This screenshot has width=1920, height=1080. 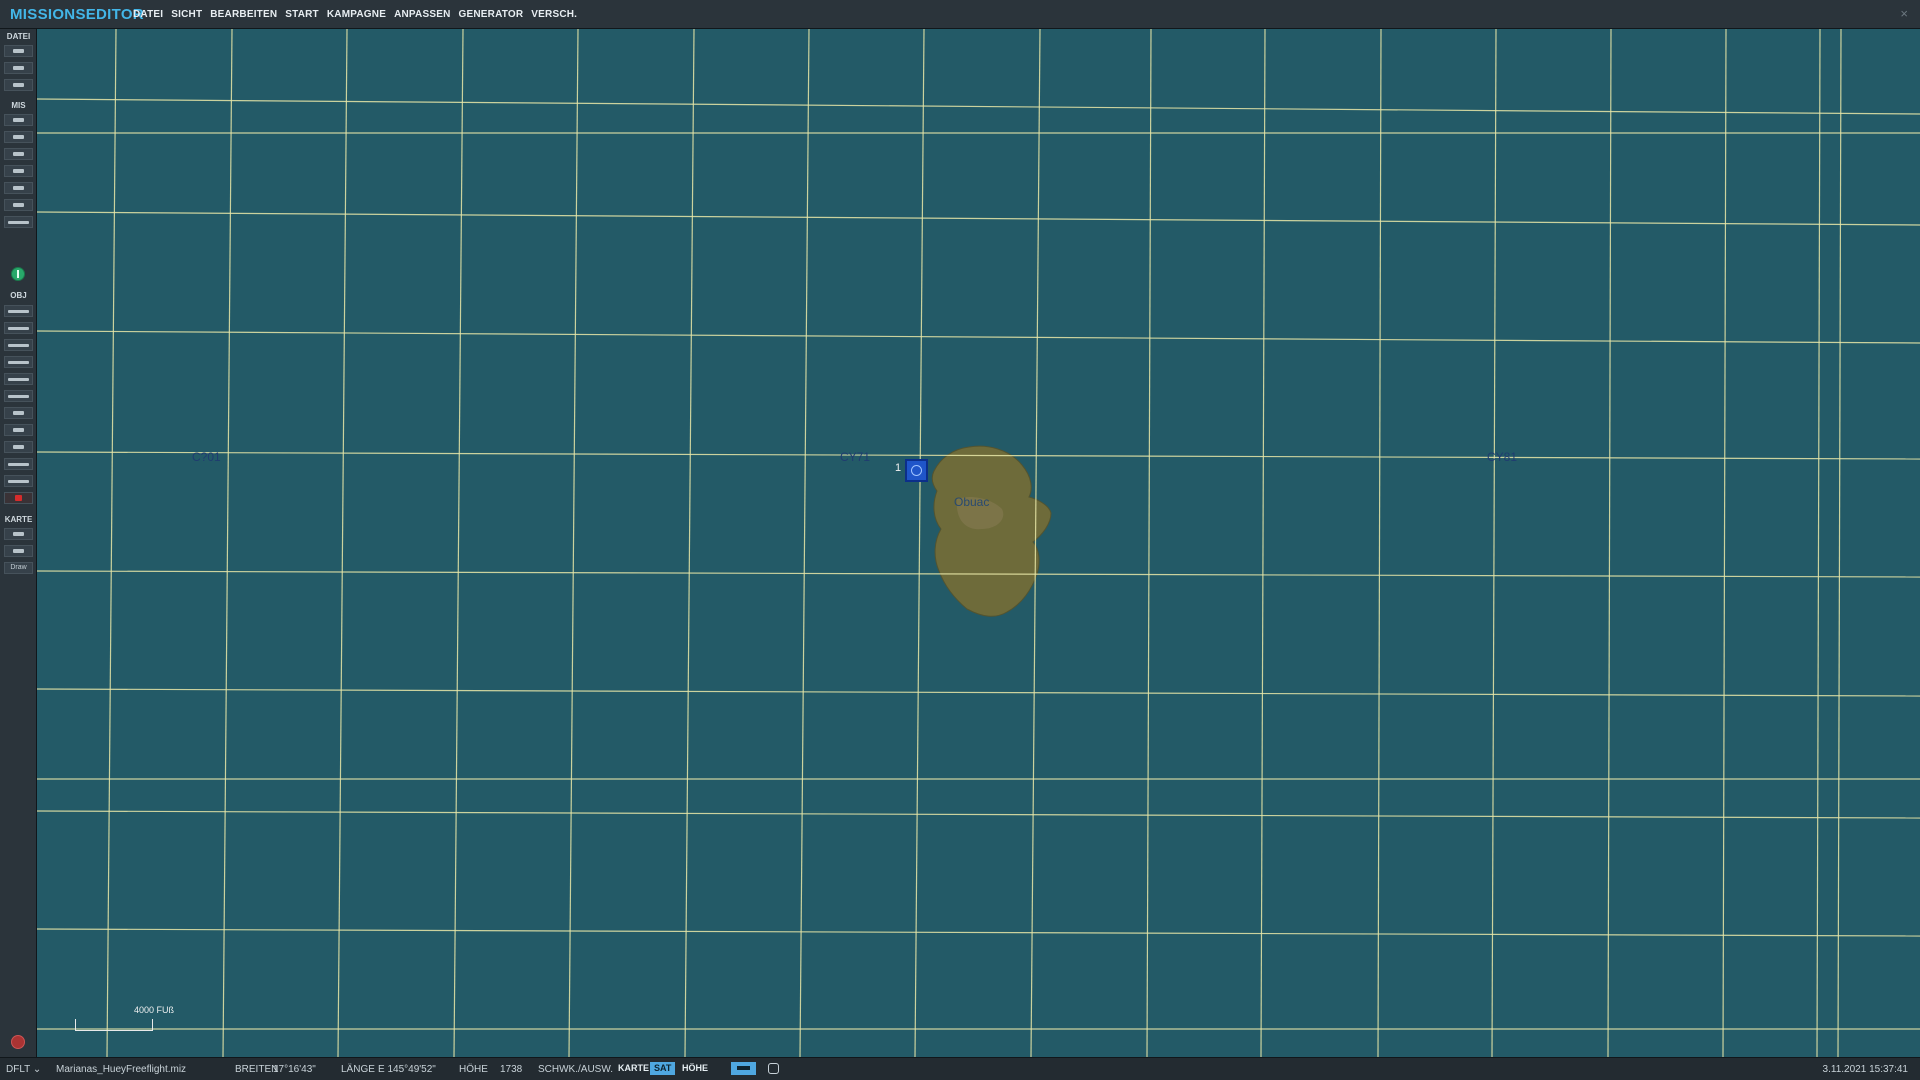 I want to click on chevron-down-icon: ⌄, so click(x=37, y=1069).